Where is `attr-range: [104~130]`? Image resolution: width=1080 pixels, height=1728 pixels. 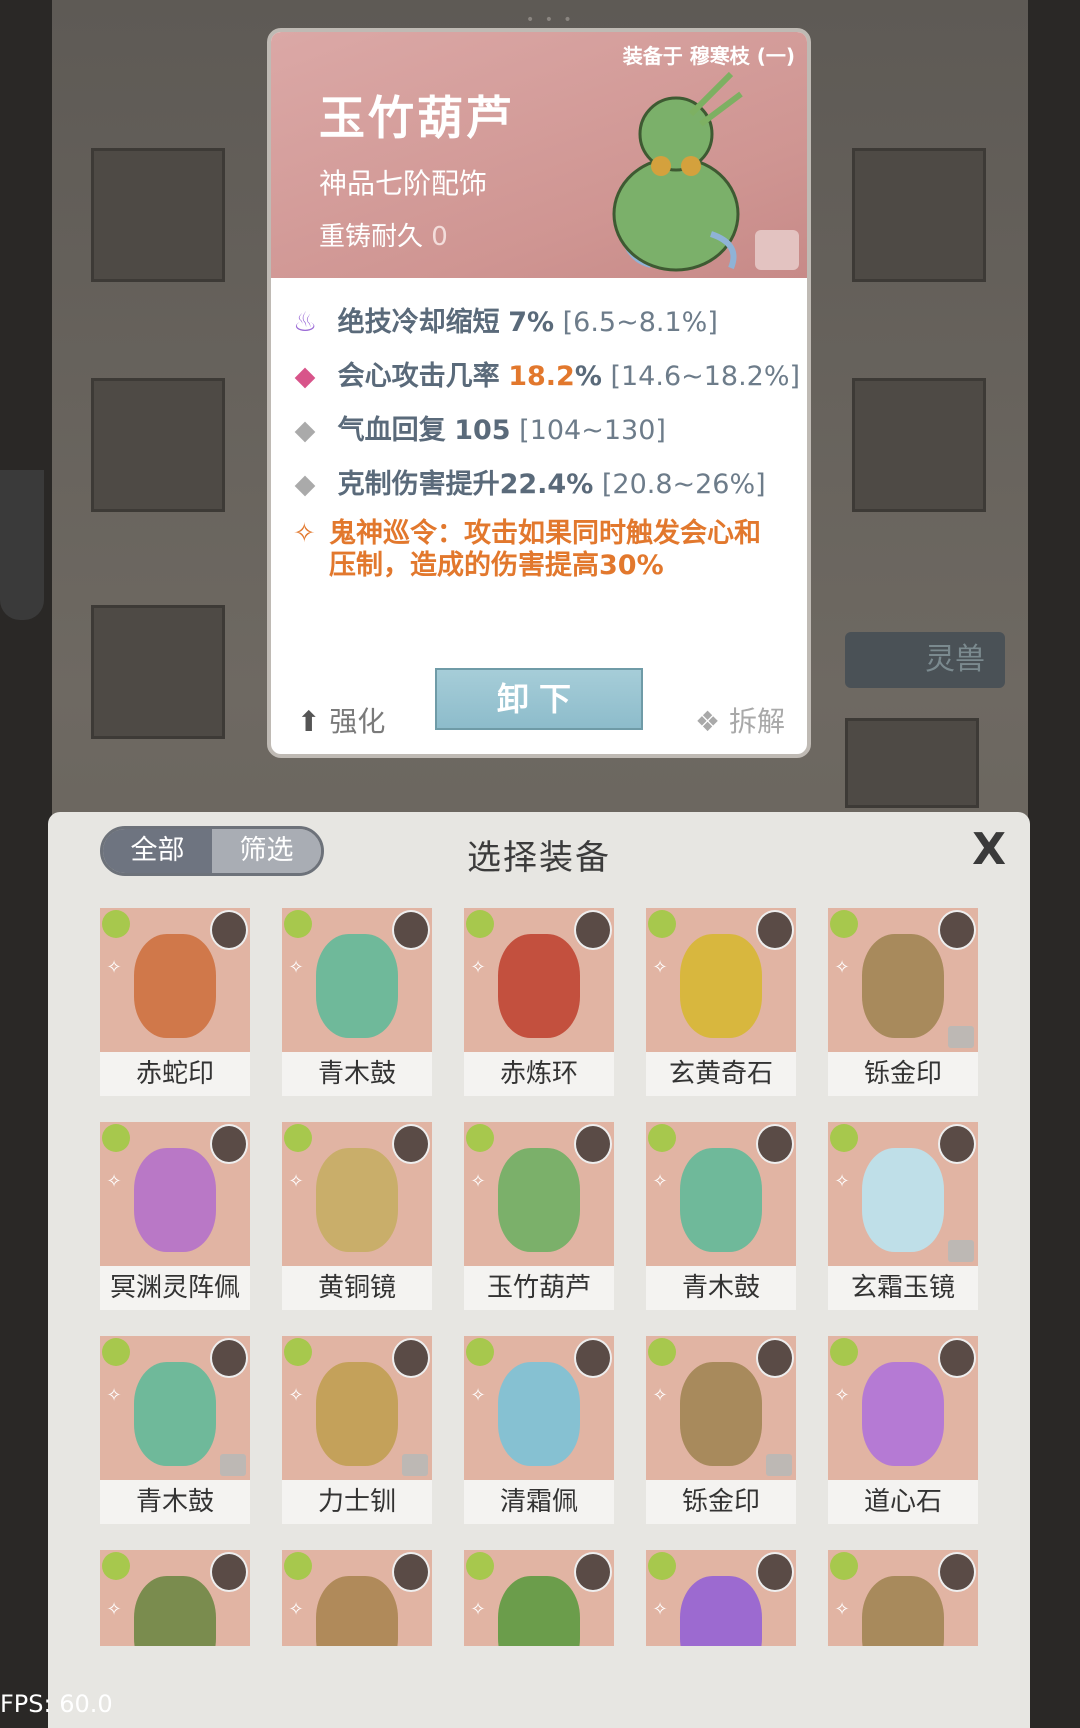 attr-range: [104~130] is located at coordinates (592, 430).